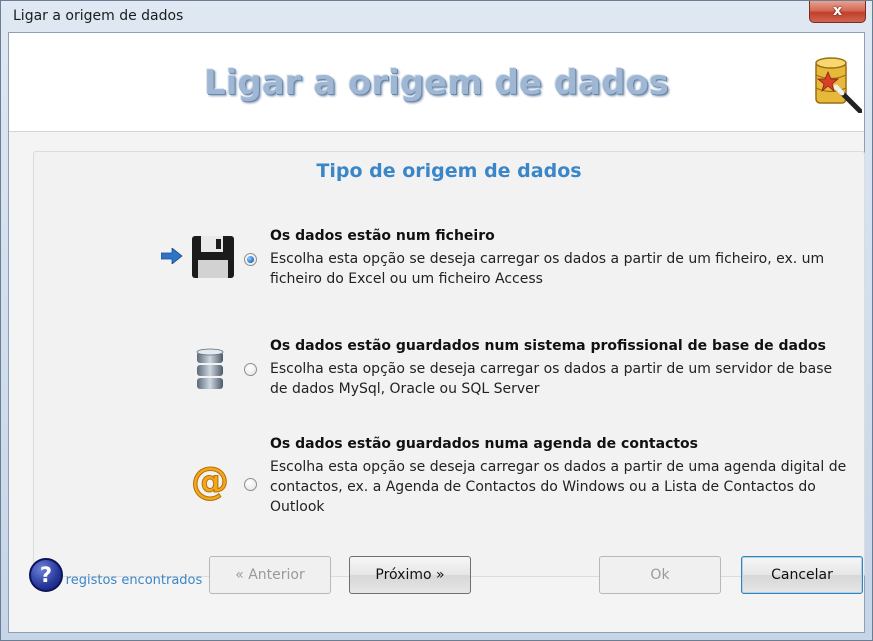 This screenshot has height=641, width=873. I want to click on database-wizard-icon, so click(838, 85).